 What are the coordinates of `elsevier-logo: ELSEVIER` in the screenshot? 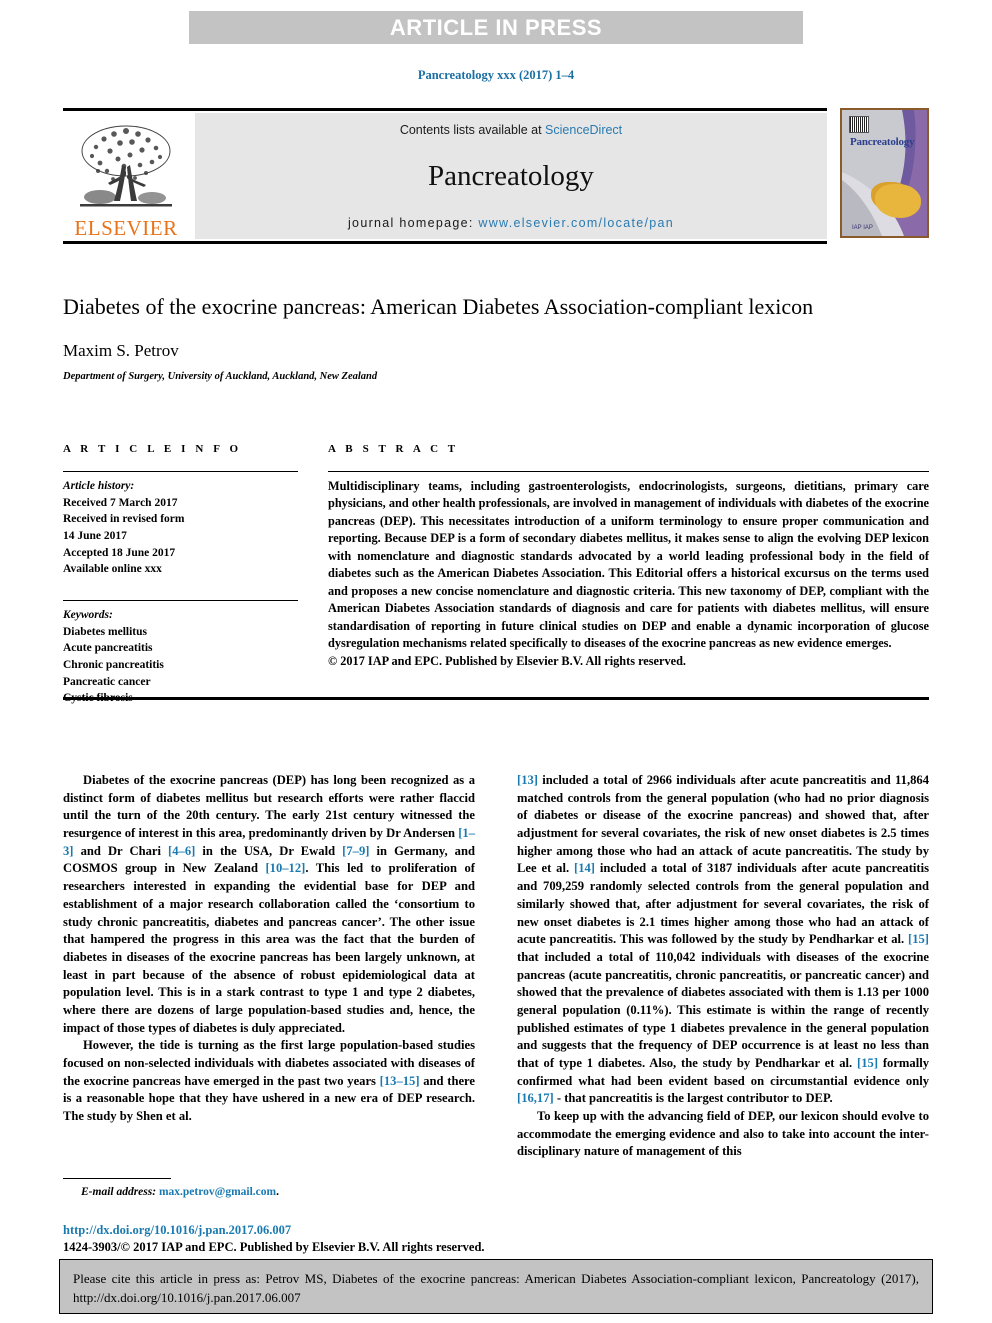 It's located at (126, 176).